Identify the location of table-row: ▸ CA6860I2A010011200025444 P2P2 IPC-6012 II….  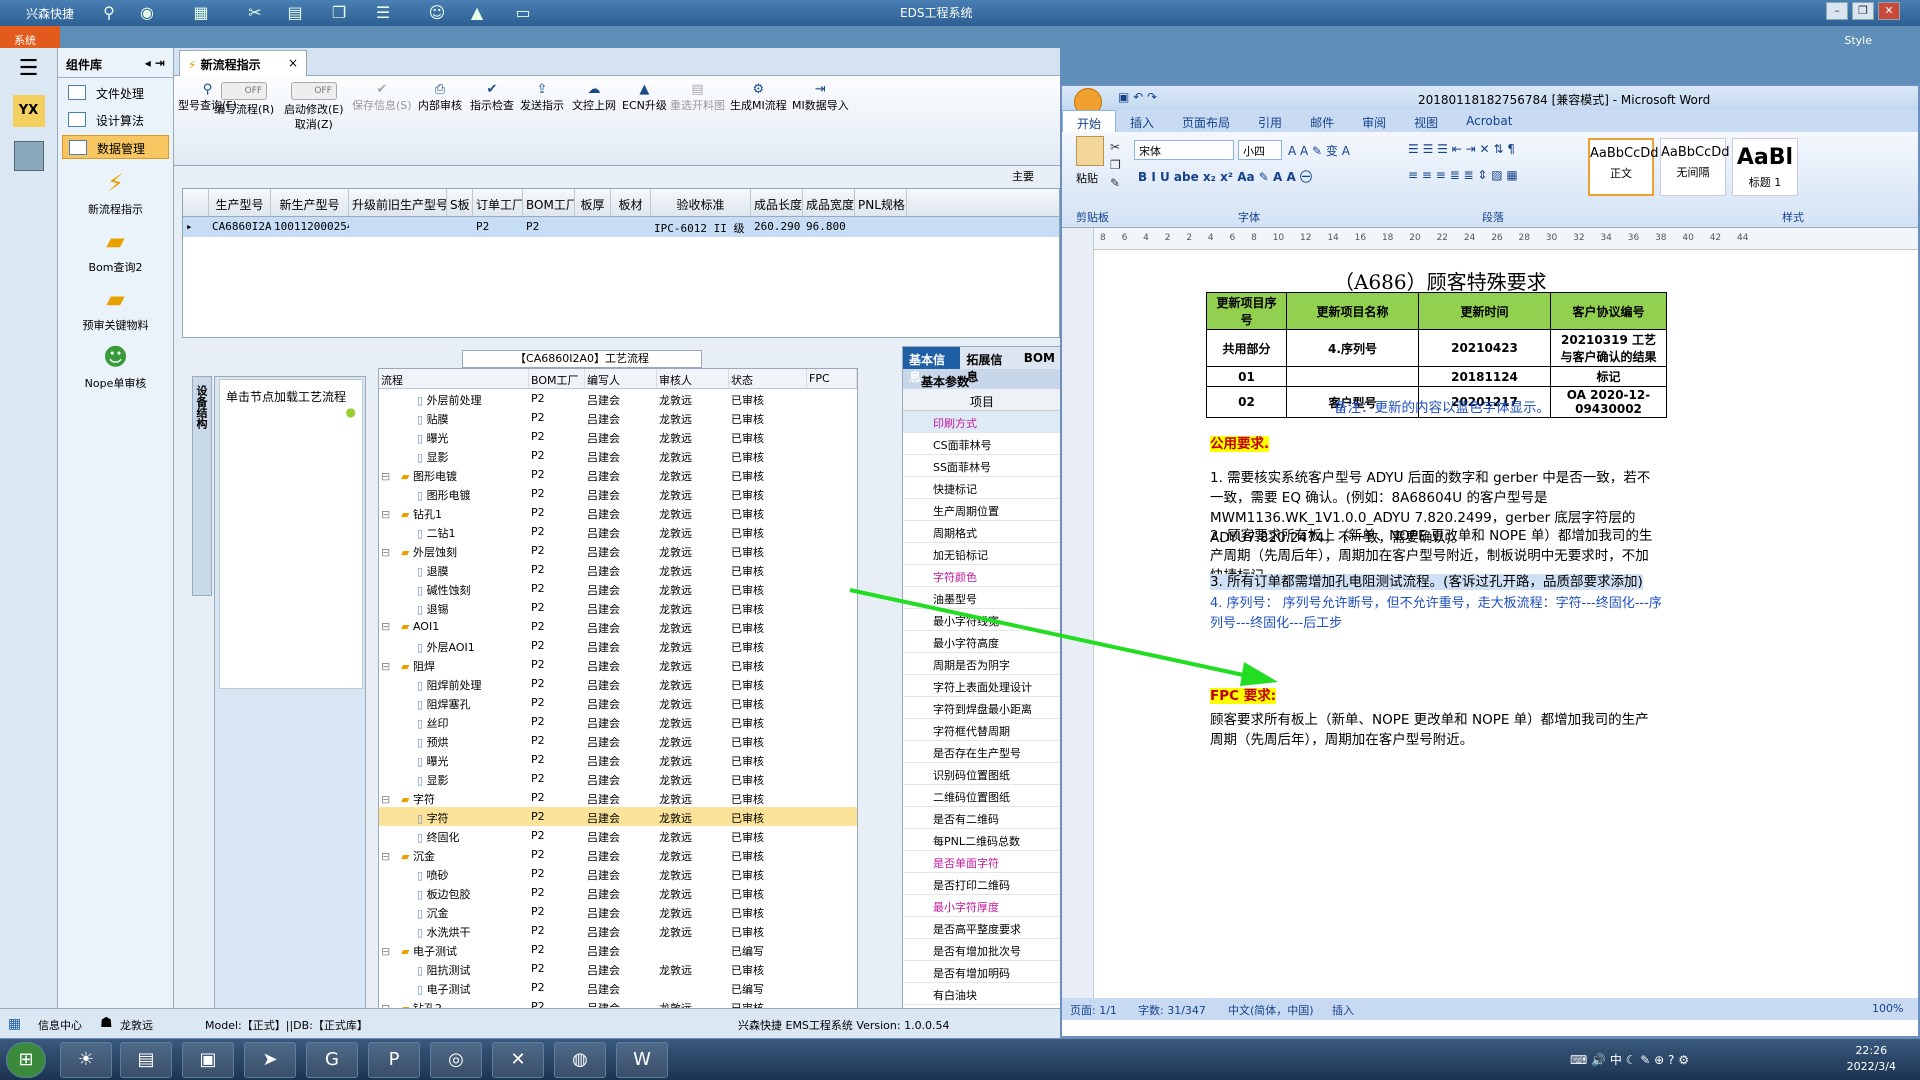
(621, 227).